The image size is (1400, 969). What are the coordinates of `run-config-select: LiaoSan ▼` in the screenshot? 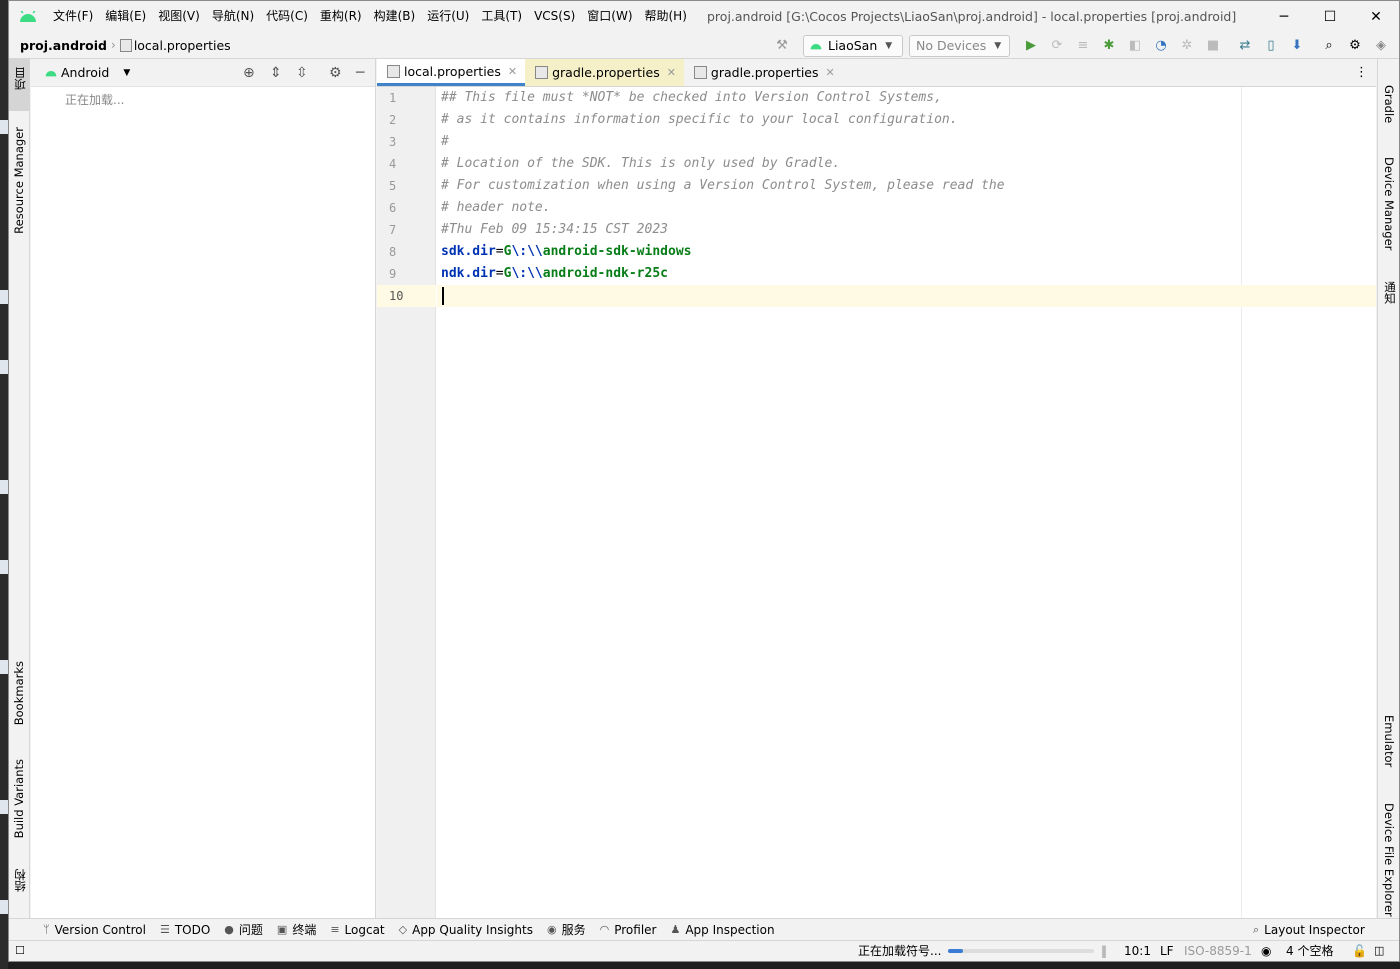 It's located at (853, 45).